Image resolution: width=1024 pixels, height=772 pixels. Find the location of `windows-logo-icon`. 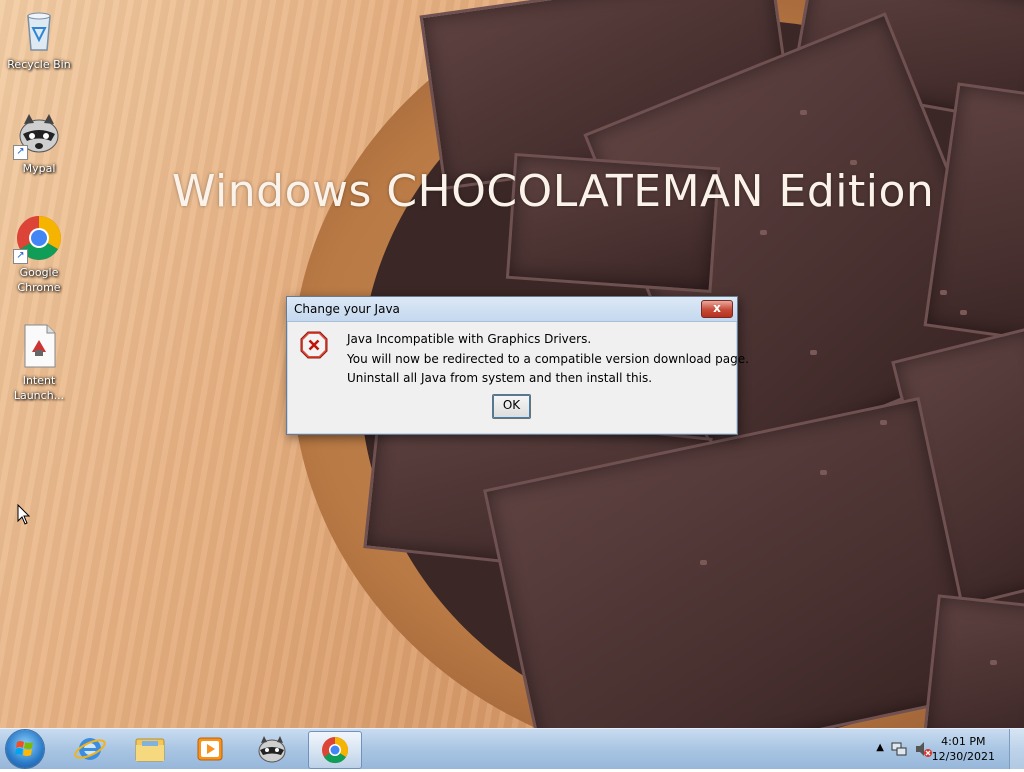

windows-logo-icon is located at coordinates (24, 748).